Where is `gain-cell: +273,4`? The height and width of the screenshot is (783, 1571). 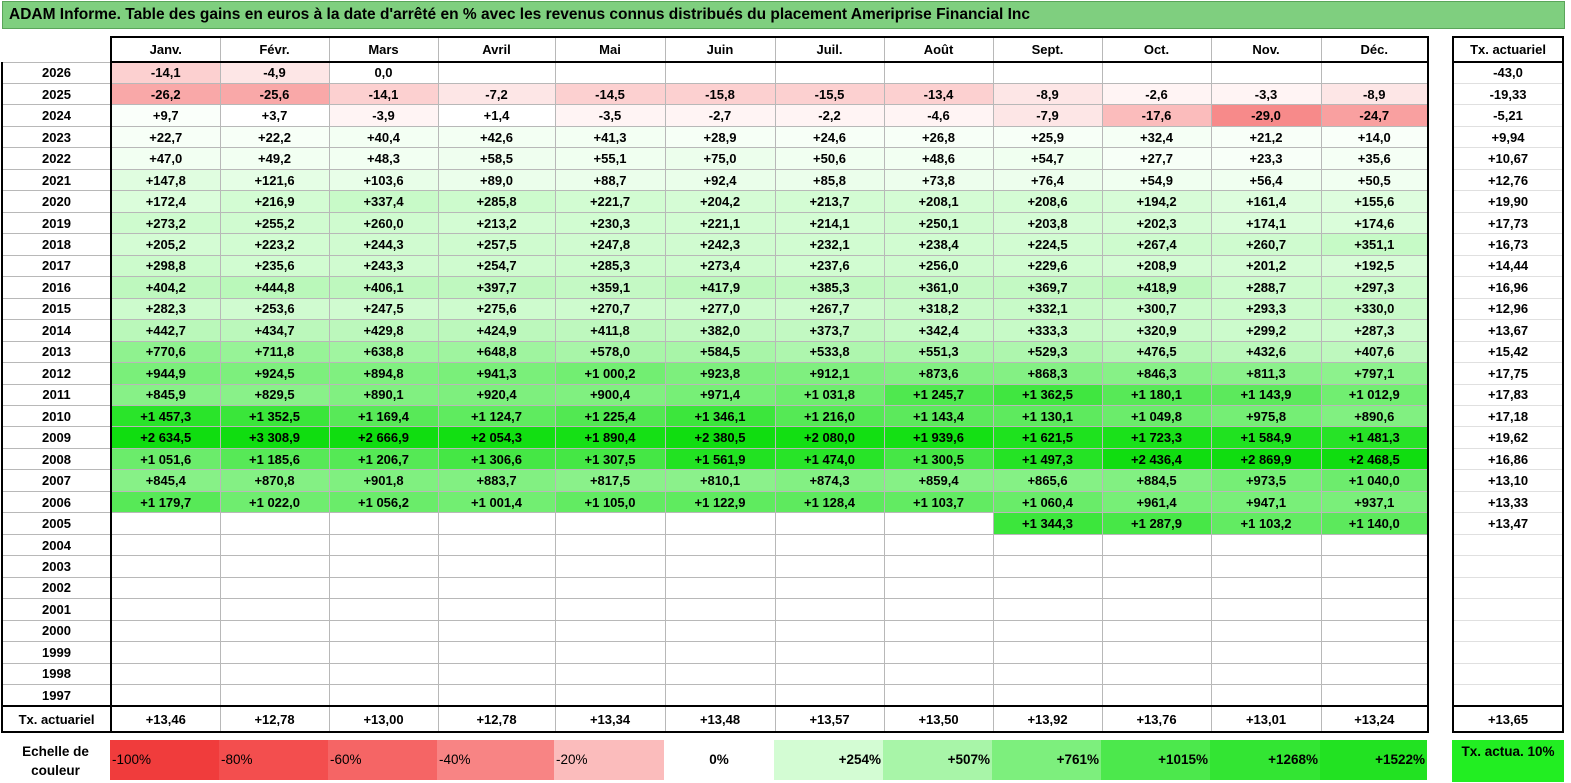
gain-cell: +273,4 is located at coordinates (720, 266).